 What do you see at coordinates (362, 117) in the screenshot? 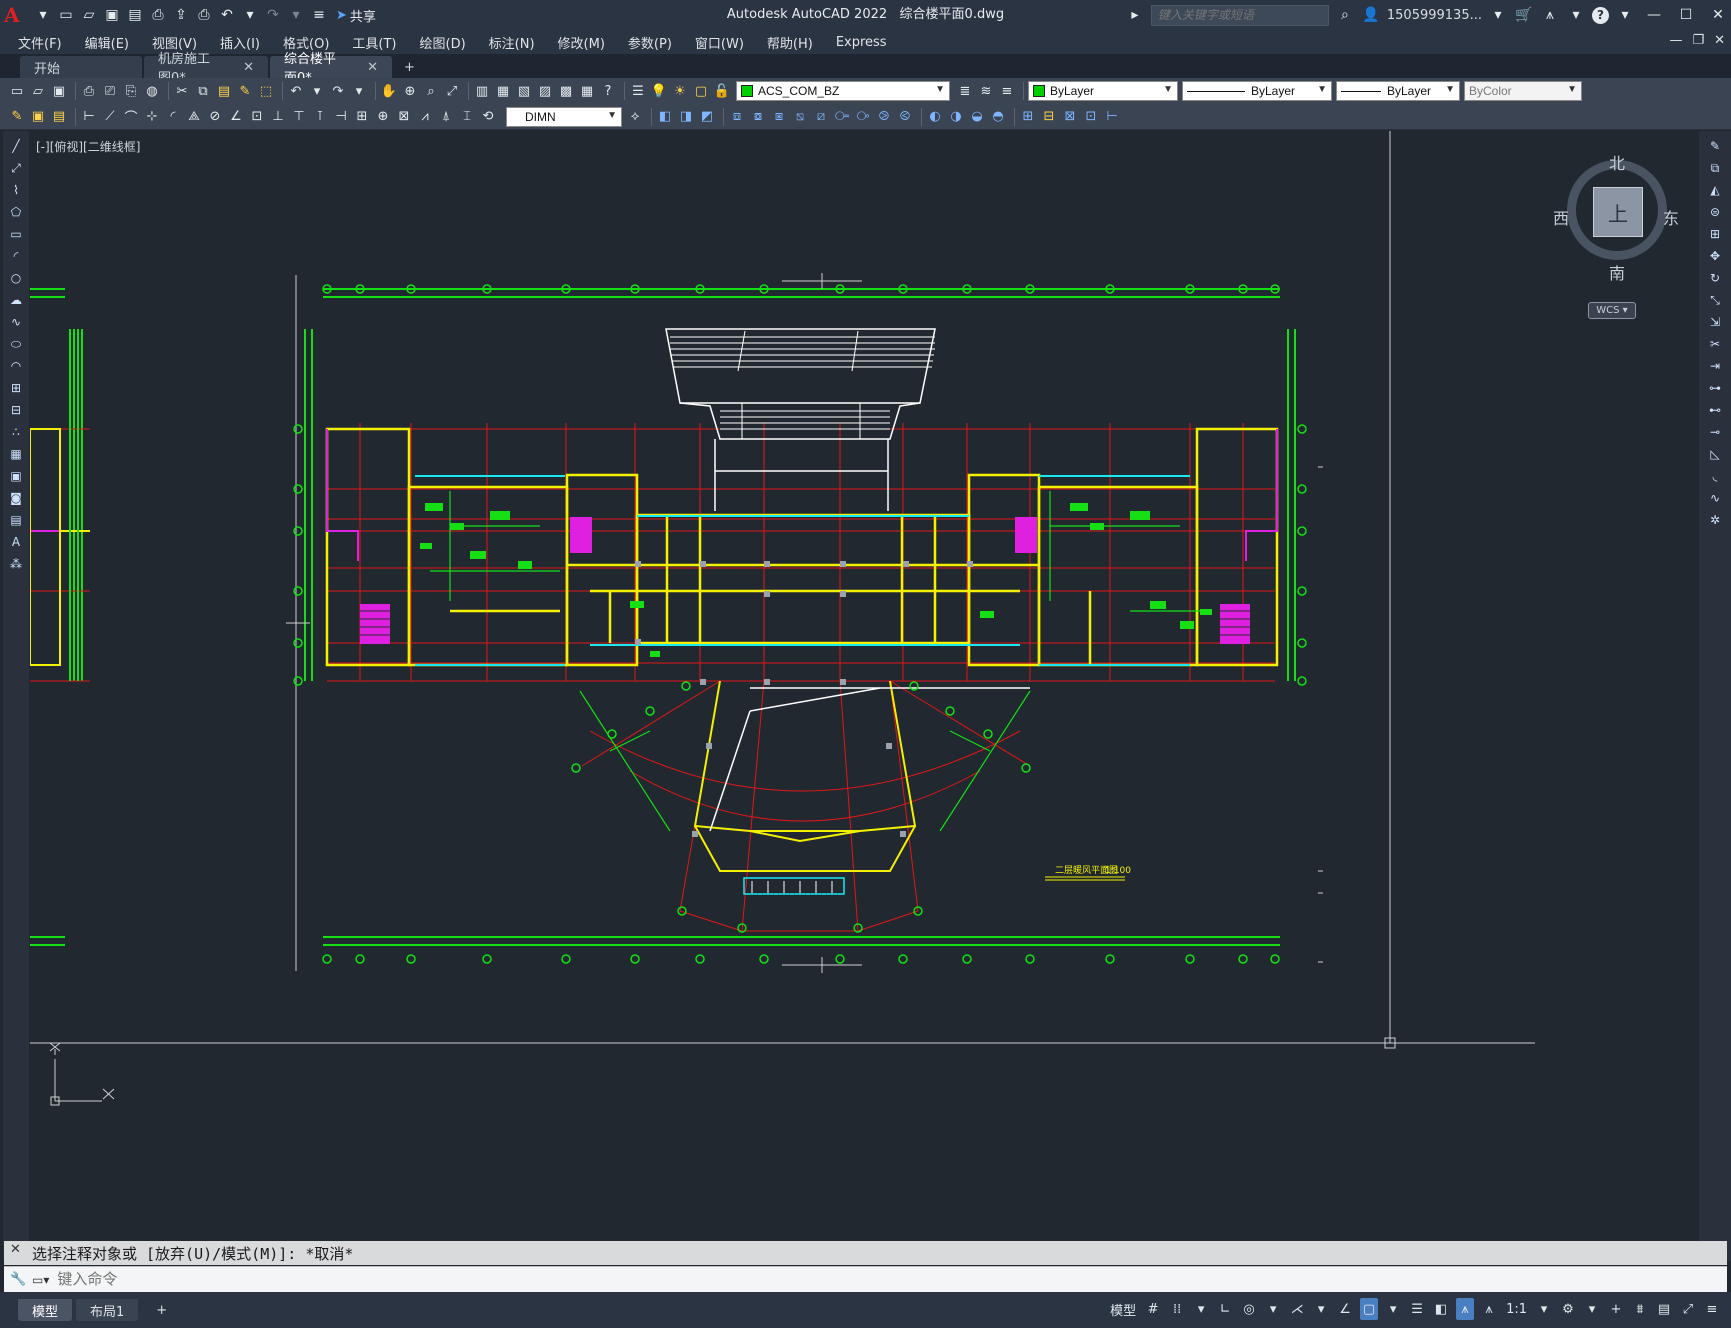
I see `tolerance-icon: ⊞` at bounding box center [362, 117].